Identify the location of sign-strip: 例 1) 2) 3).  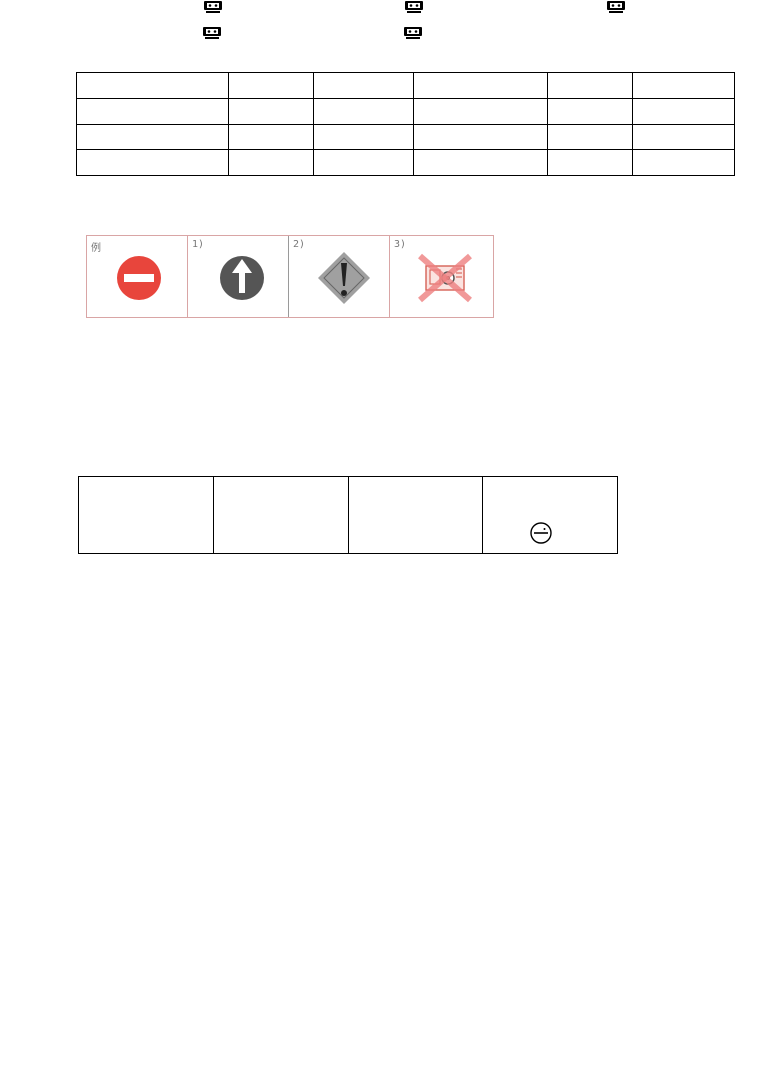
(290, 276).